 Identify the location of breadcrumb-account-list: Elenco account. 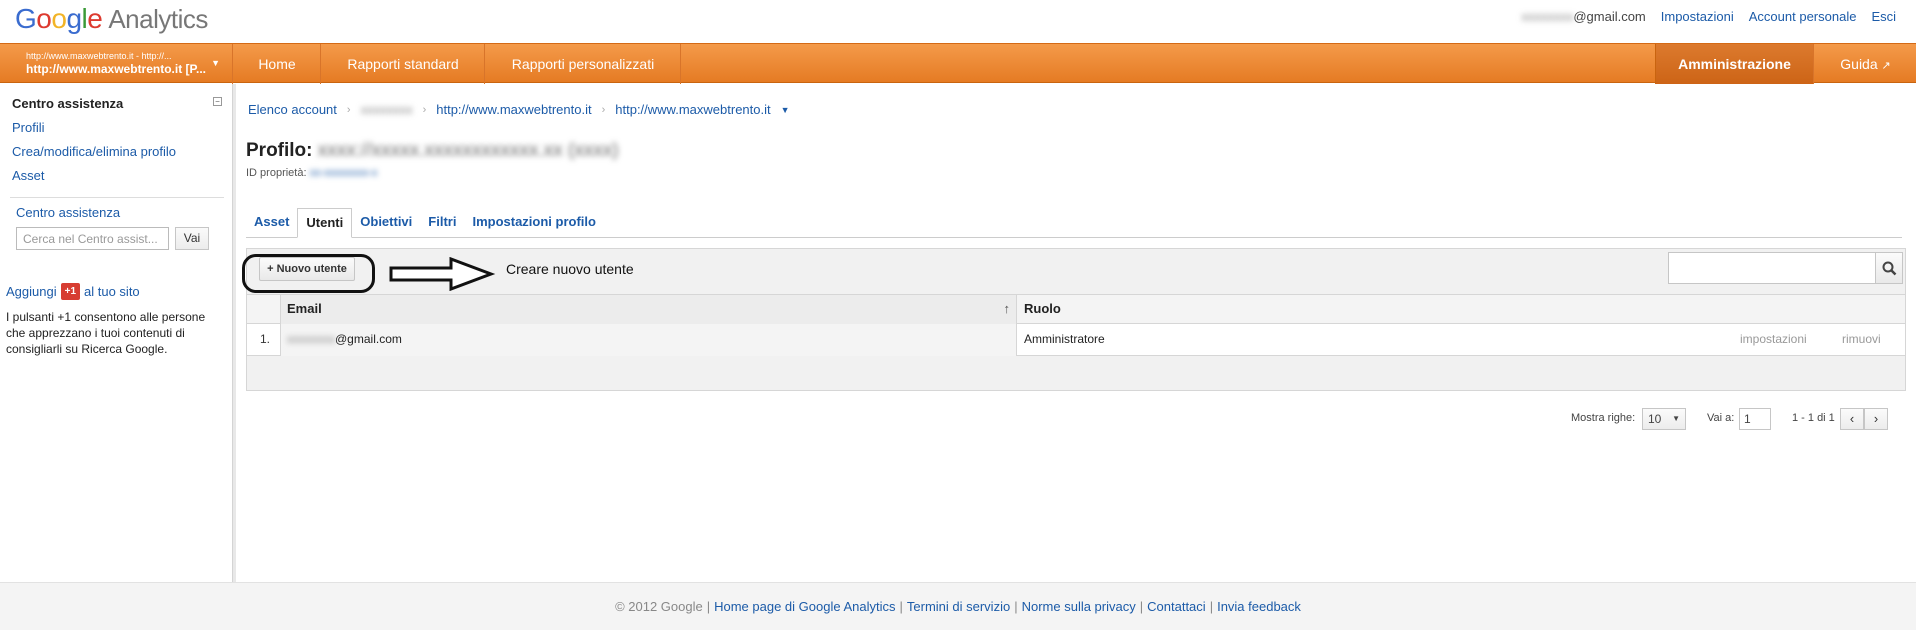
(292, 109).